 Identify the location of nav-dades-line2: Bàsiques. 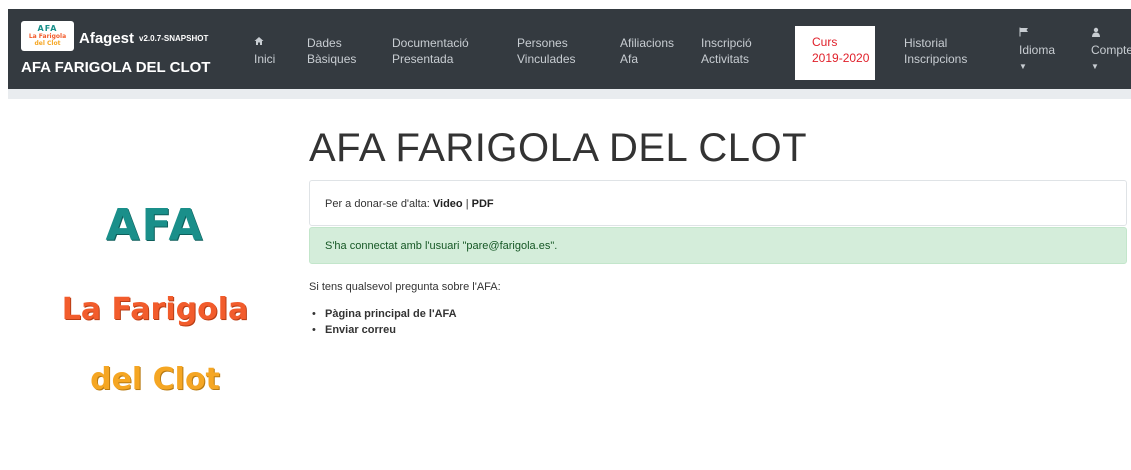
(332, 59).